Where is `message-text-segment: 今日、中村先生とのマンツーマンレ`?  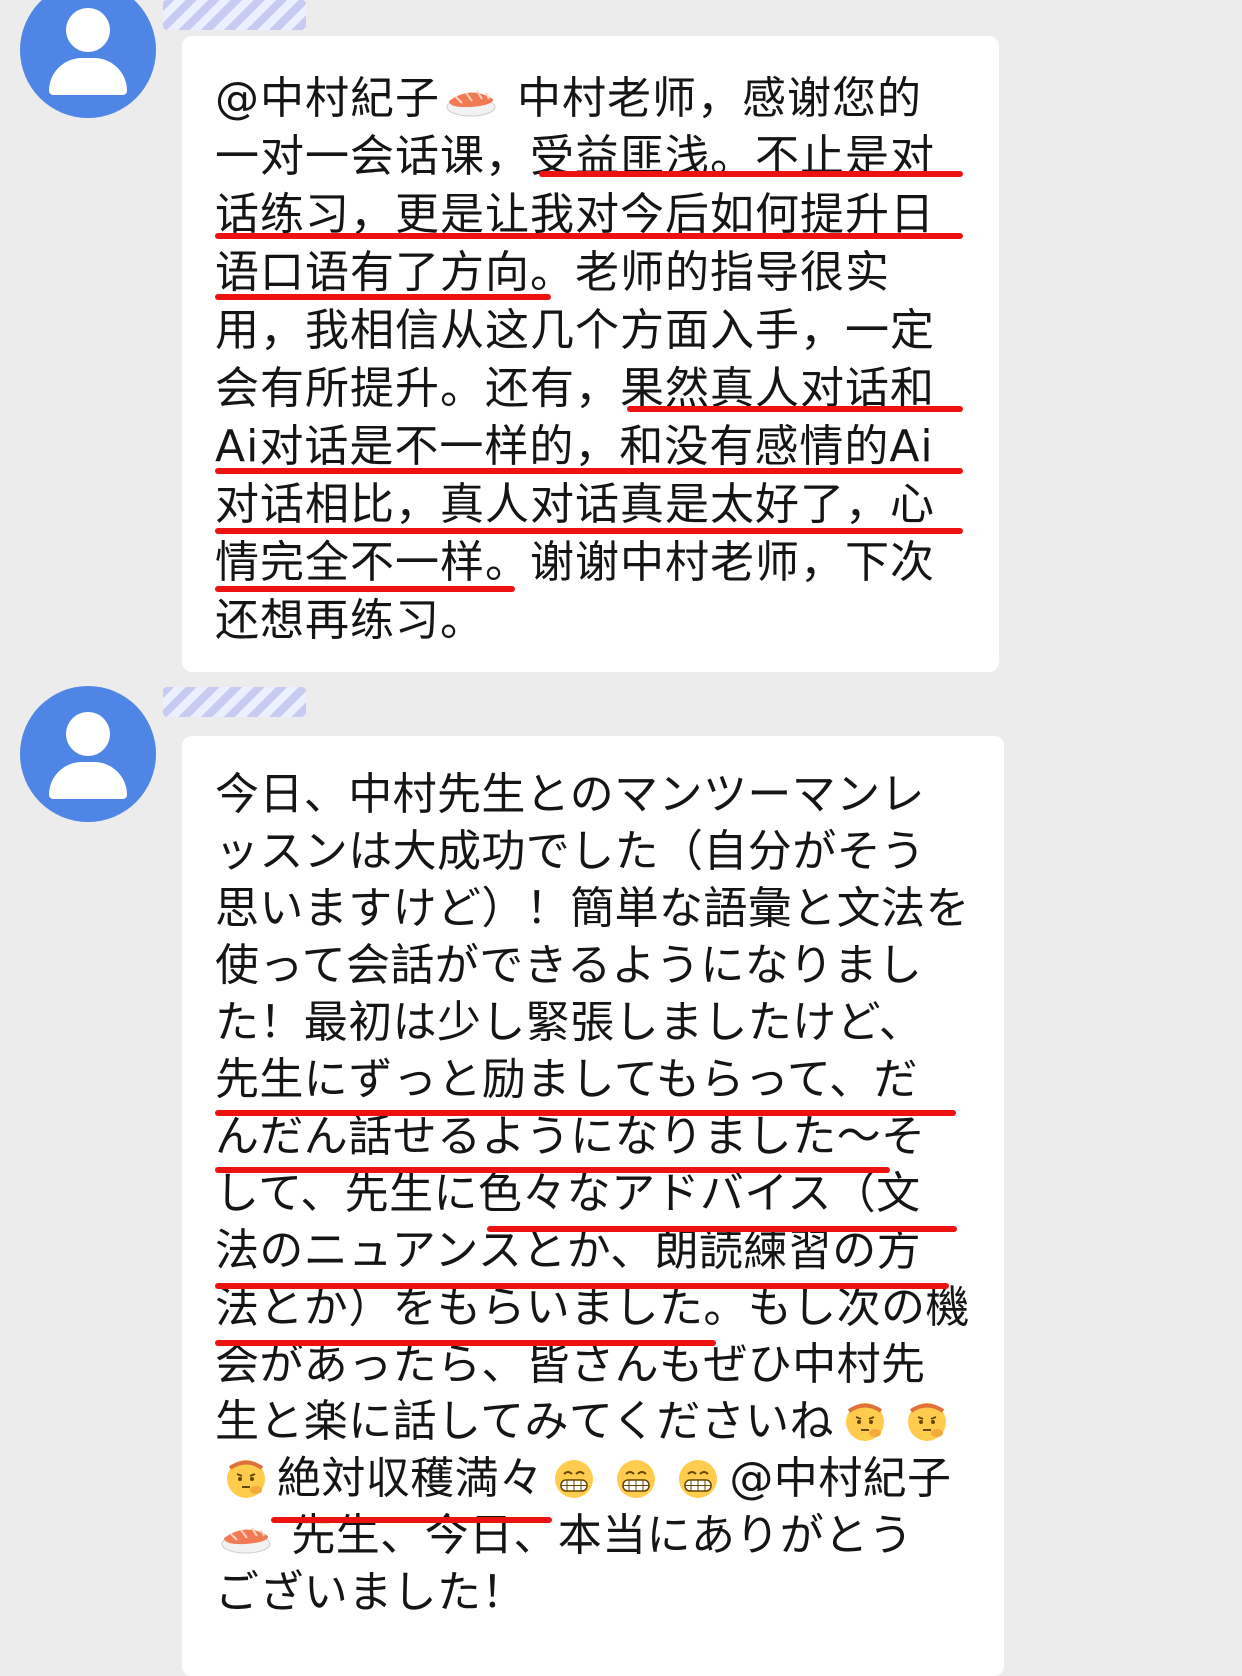 message-text-segment: 今日、中村先生とのマンツーマンレ is located at coordinates (570, 794).